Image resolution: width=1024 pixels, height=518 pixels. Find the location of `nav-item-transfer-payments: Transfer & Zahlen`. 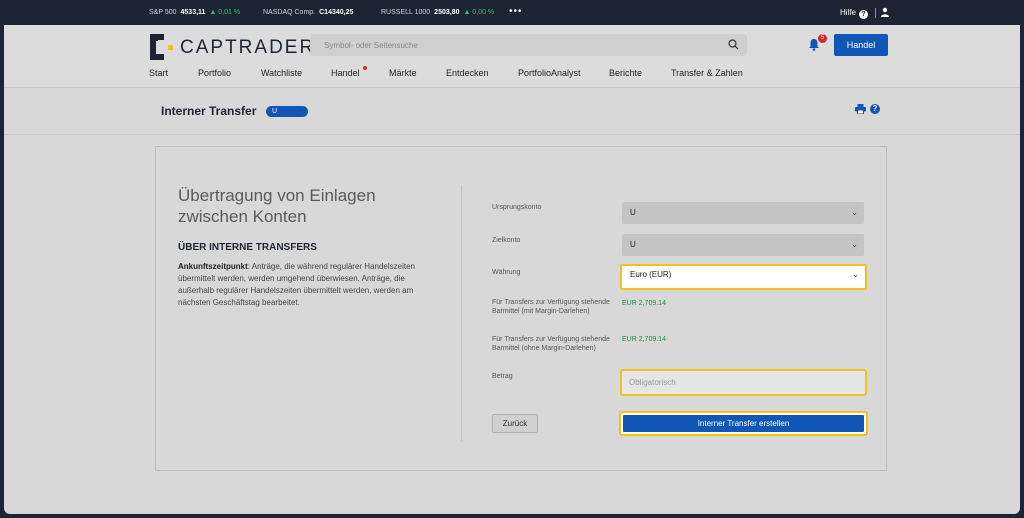

nav-item-transfer-payments: Transfer & Zahlen is located at coordinates (707, 73).